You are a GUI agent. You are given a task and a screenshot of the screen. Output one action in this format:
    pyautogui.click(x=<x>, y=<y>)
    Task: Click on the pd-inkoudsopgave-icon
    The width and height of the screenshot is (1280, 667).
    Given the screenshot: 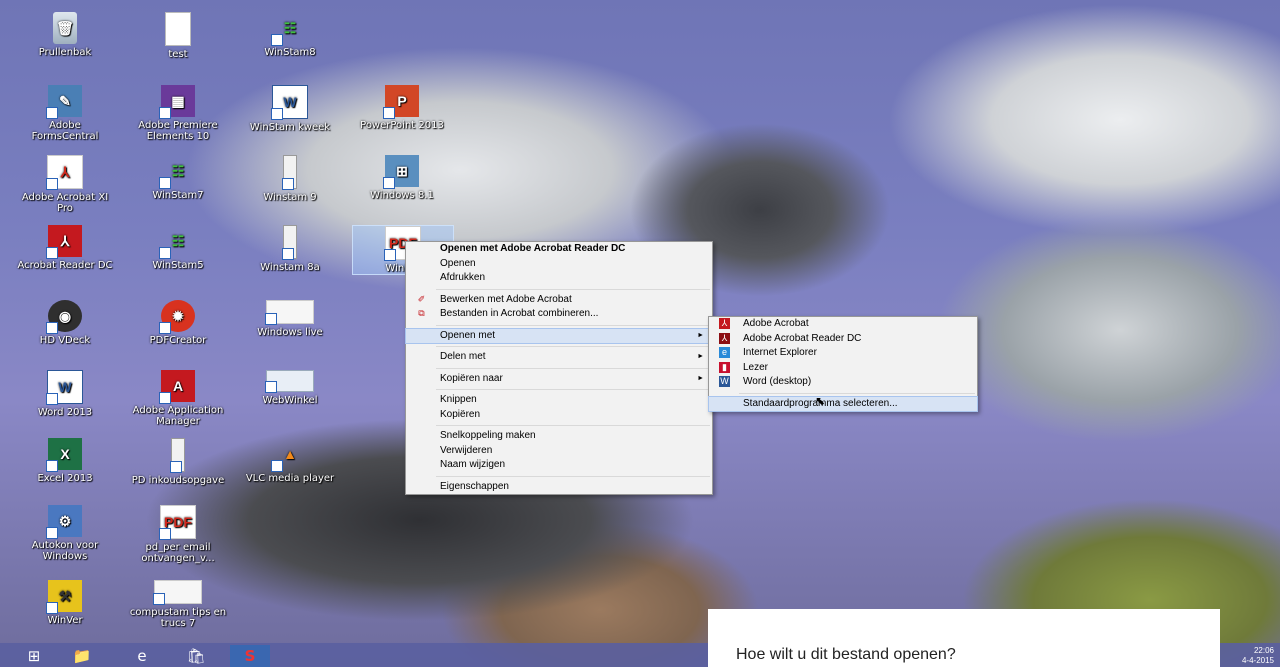 What is the action you would take?
    pyautogui.click(x=177, y=455)
    